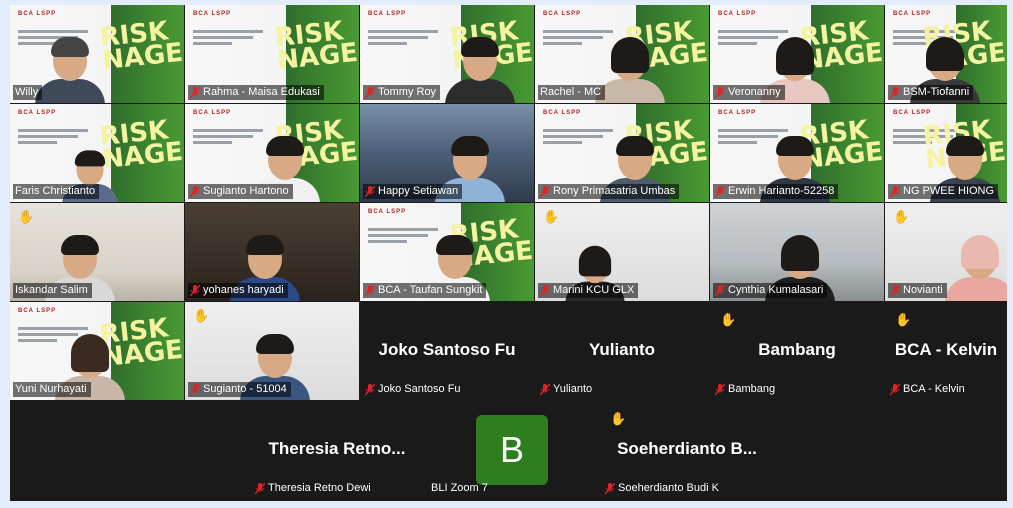 This screenshot has width=1013, height=508. Describe the element at coordinates (246, 191) in the screenshot. I see `participant-name: Sugianto Hartono` at that location.